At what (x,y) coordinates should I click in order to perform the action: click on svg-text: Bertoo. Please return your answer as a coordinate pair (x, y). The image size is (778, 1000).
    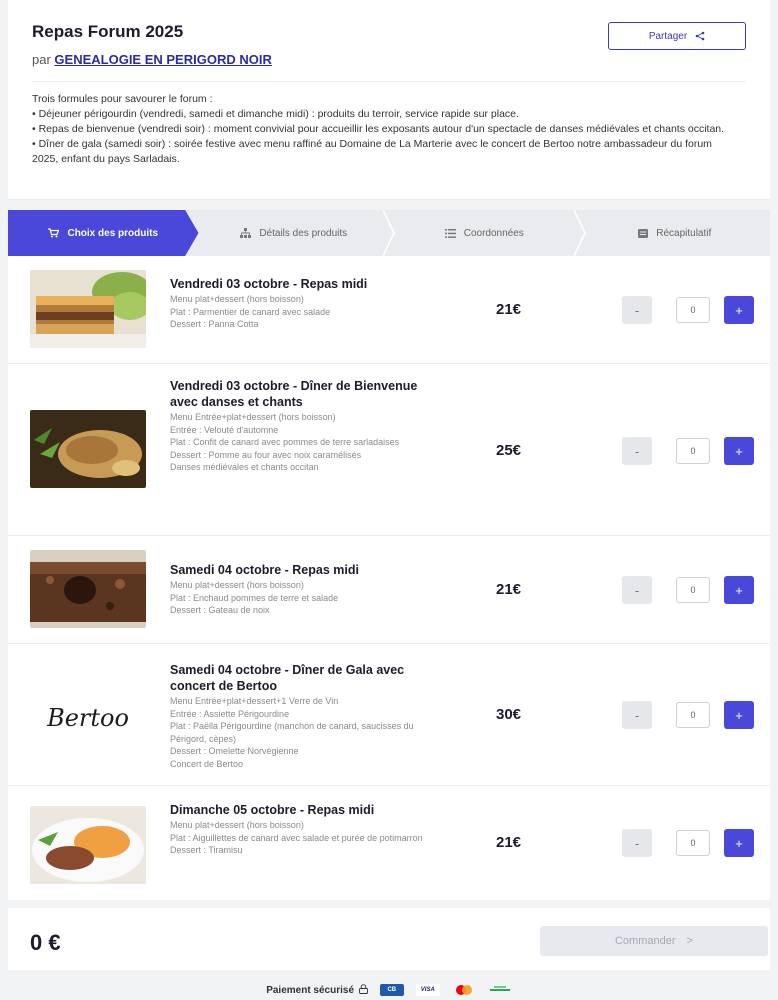
    Looking at the image, I should click on (87, 718).